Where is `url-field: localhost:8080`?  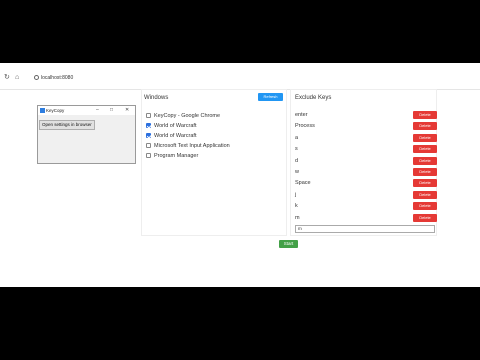 url-field: localhost:8080 is located at coordinates (53, 78).